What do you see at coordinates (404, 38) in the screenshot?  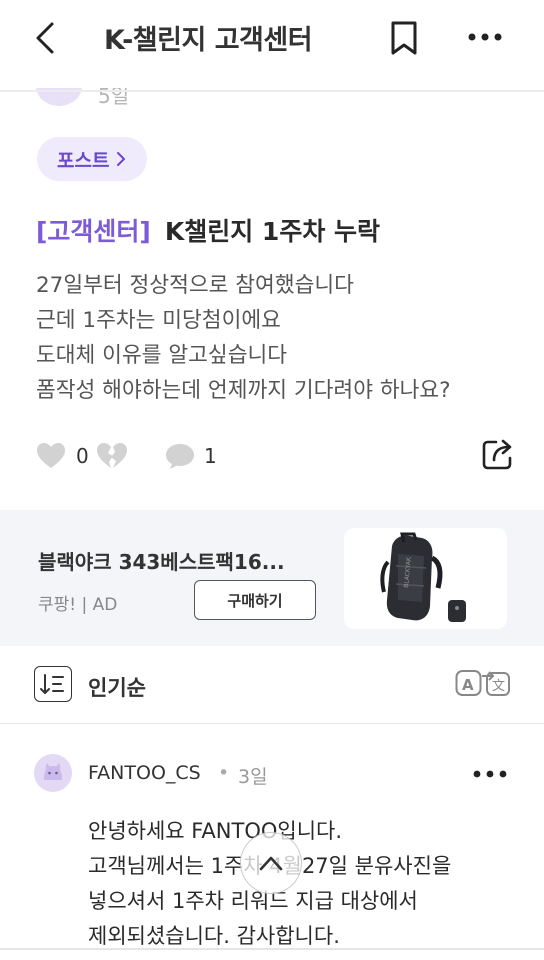 I see `bookmark-icon` at bounding box center [404, 38].